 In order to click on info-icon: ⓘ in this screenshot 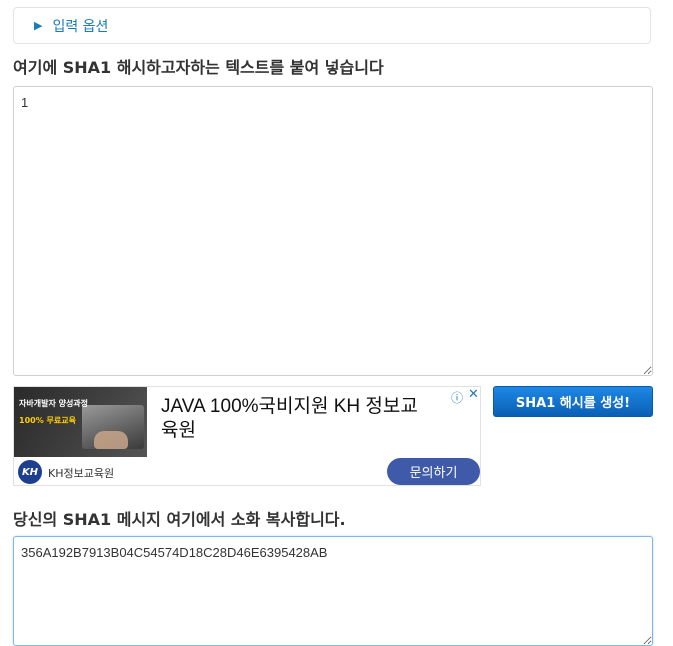, I will do `click(457, 397)`.